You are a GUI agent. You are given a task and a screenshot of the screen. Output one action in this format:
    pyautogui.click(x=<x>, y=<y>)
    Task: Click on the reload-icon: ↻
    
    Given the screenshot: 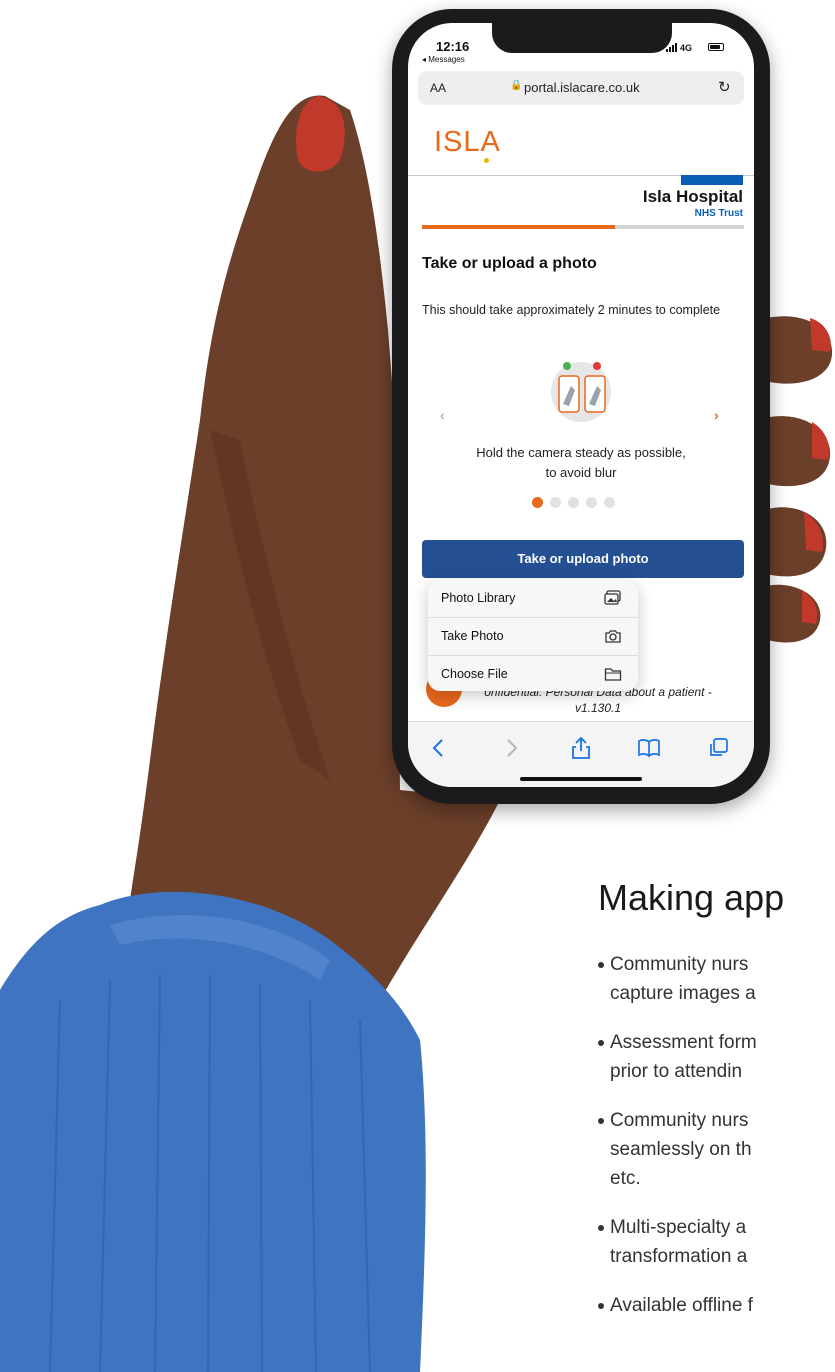 What is the action you would take?
    pyautogui.click(x=724, y=87)
    